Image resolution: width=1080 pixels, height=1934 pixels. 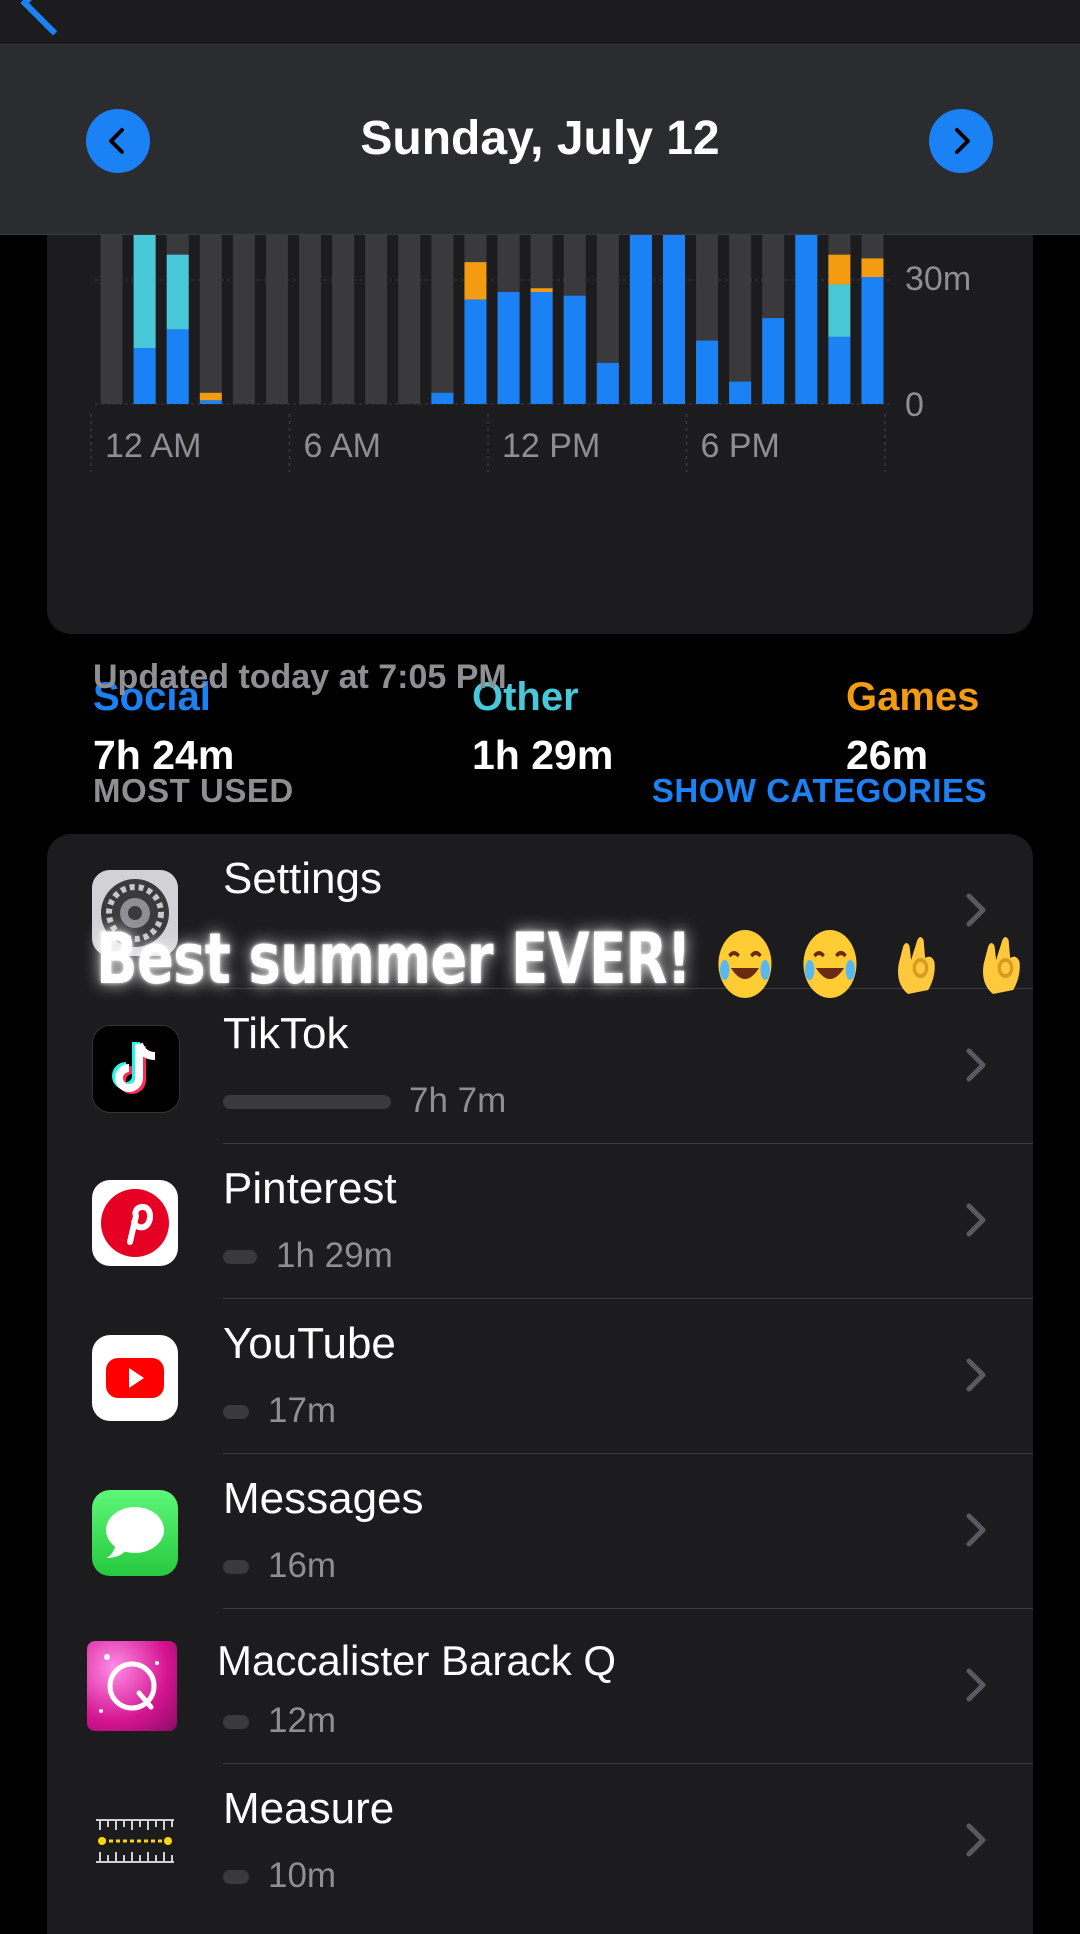 I want to click on app-name: Measure, so click(x=309, y=1808).